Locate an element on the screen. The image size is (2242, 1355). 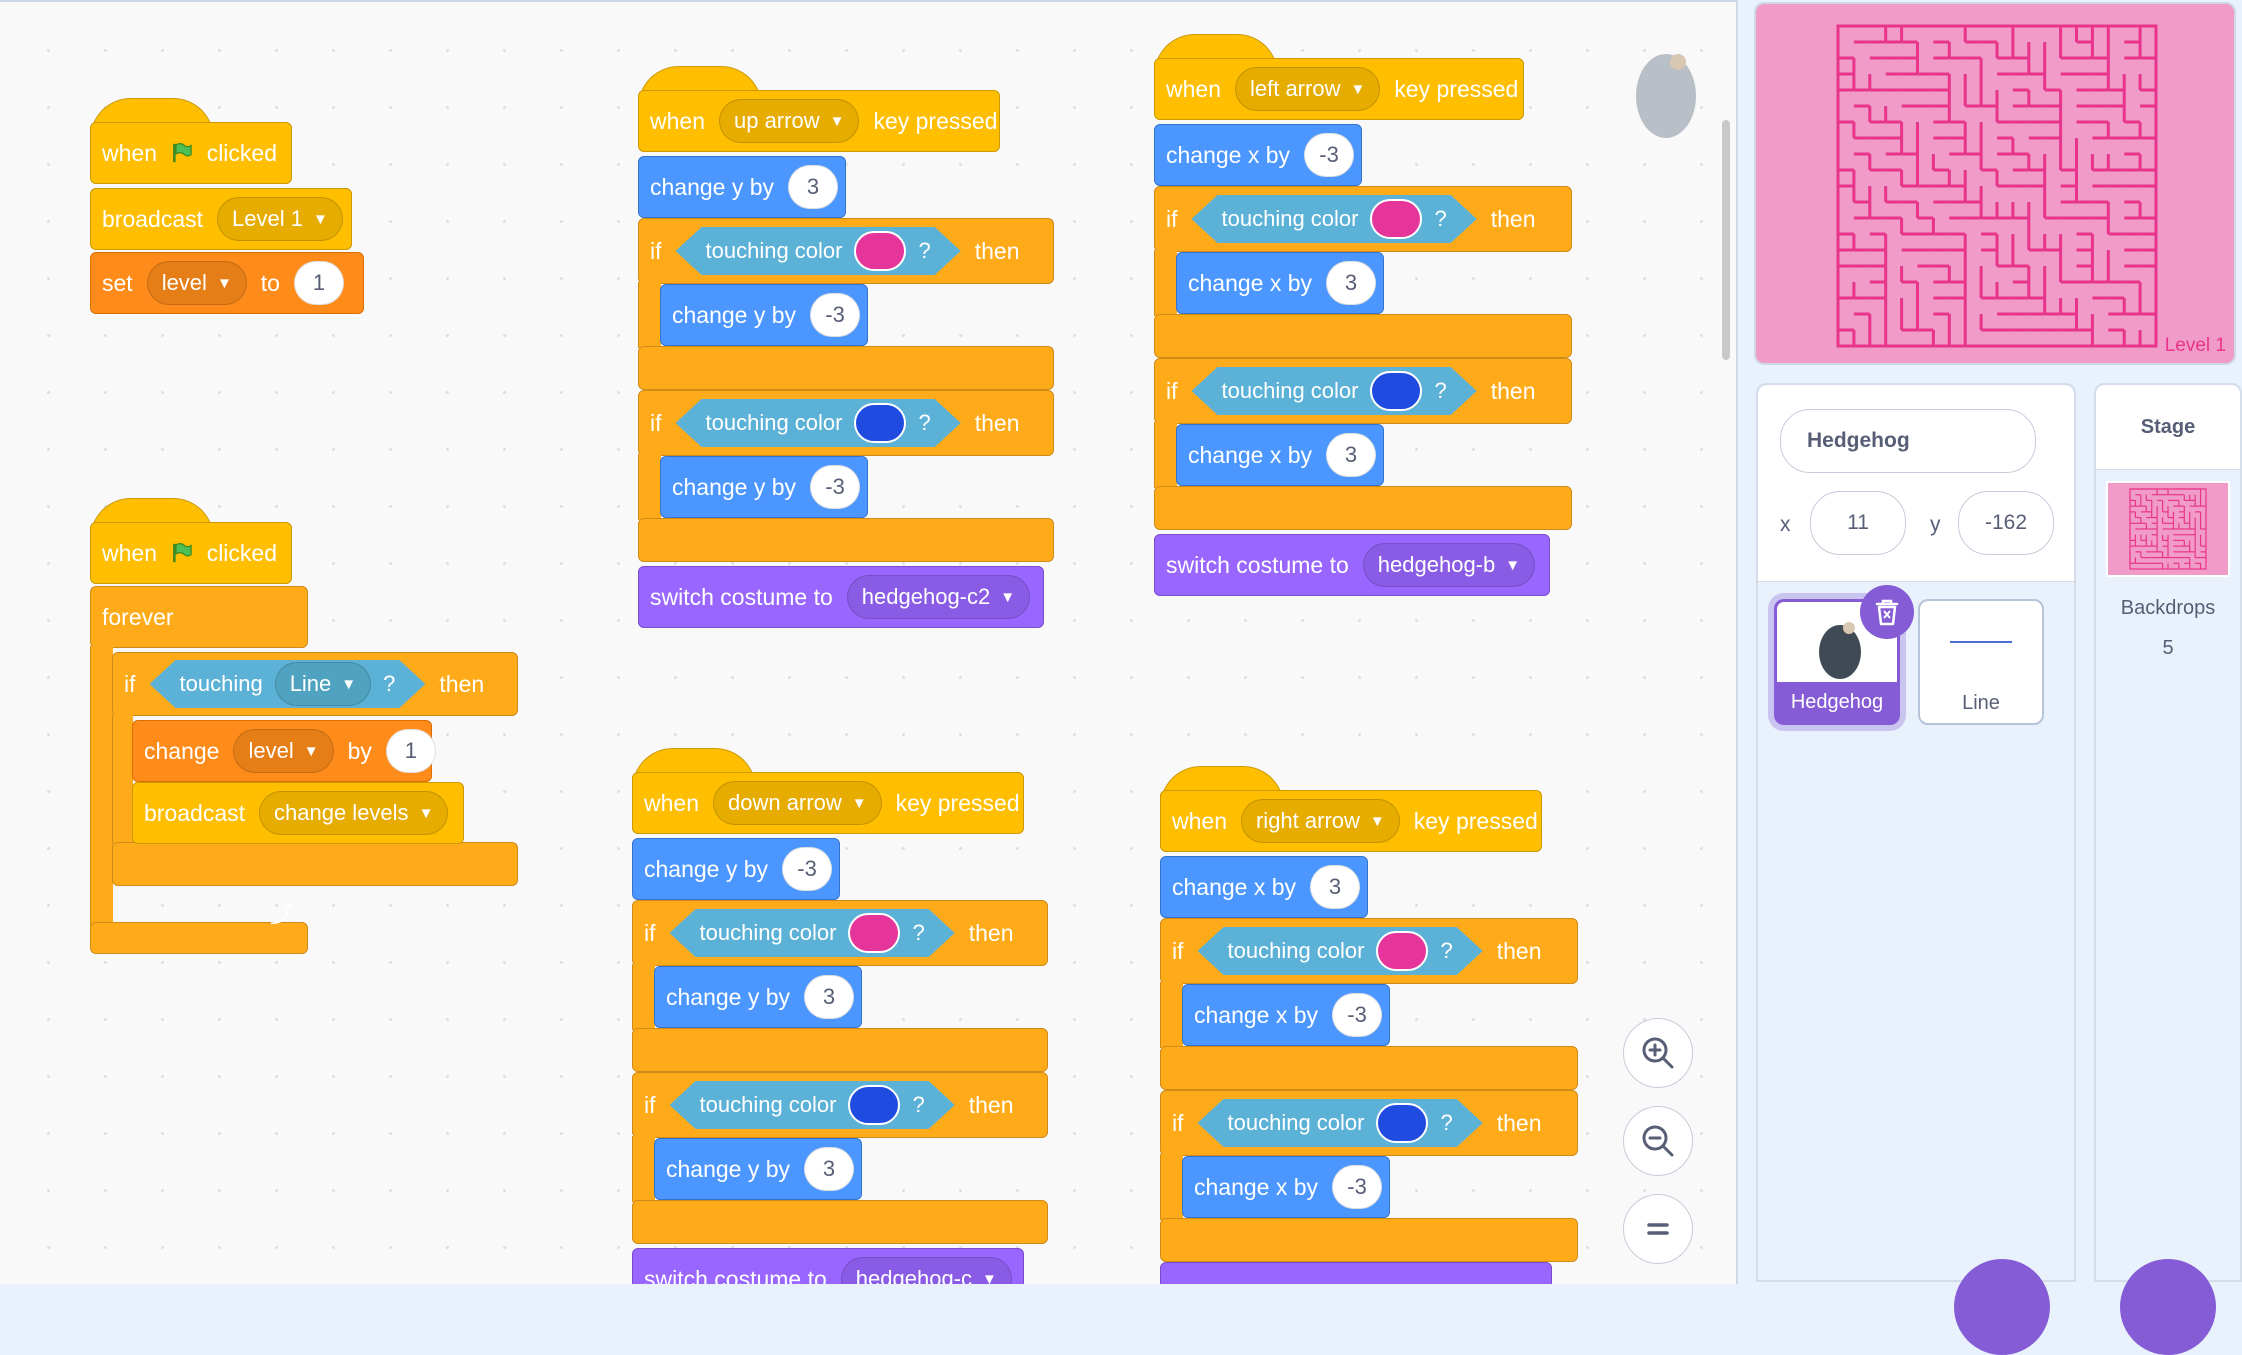
when-key-pressed-block: when left arrow ▼ key pressed is located at coordinates (1339, 89).